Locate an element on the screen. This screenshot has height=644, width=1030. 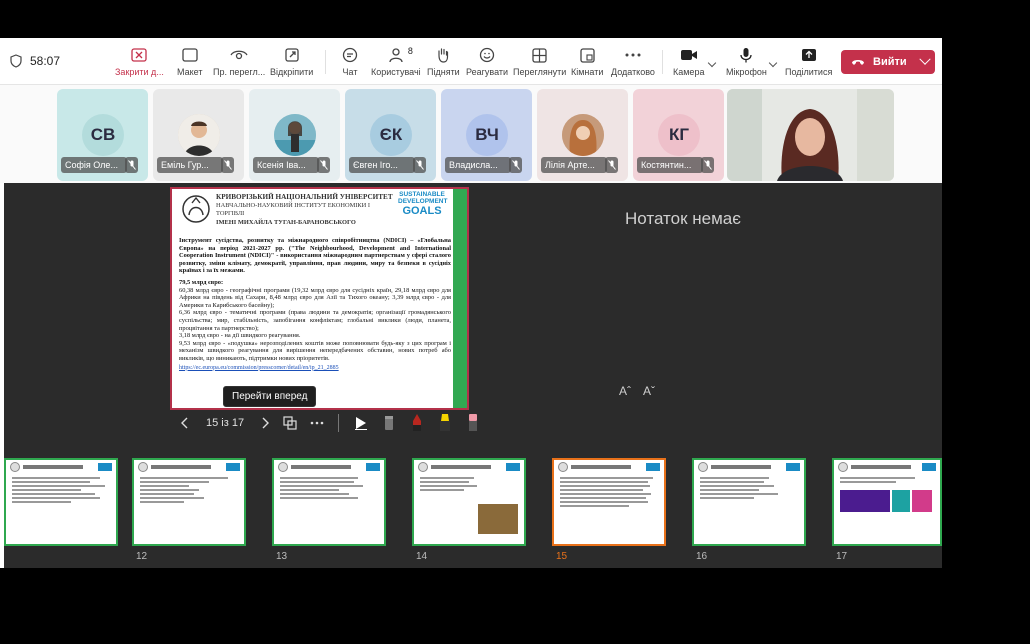
more-options-button is located at coordinates (317, 423).